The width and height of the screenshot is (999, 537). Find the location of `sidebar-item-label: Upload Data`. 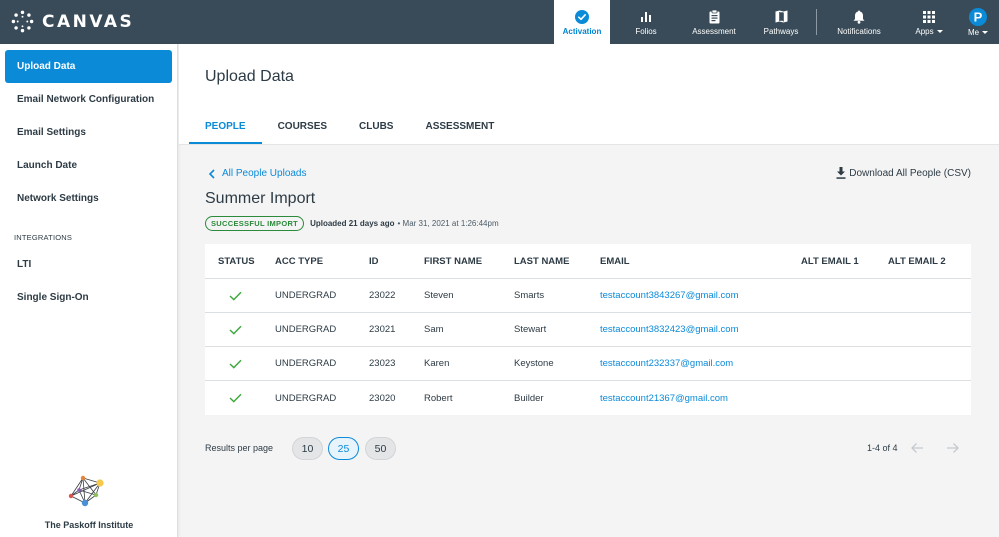

sidebar-item-label: Upload Data is located at coordinates (46, 66).